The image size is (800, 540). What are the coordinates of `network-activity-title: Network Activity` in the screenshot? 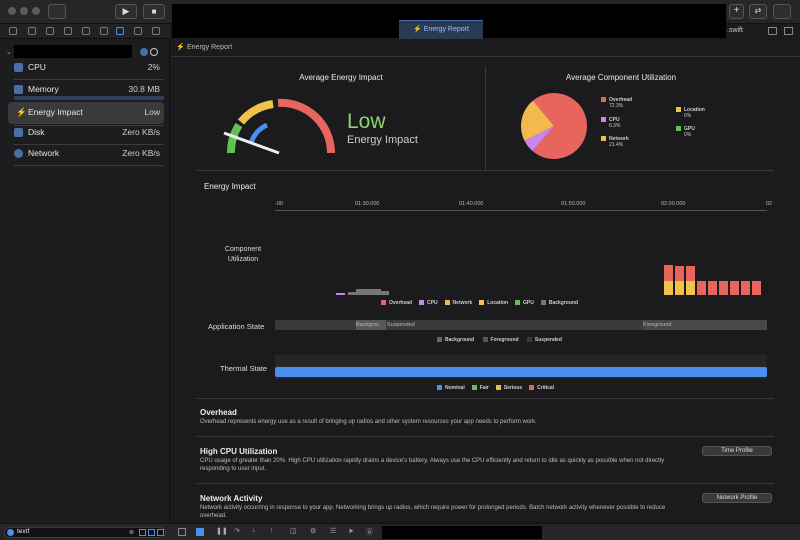 It's located at (231, 498).